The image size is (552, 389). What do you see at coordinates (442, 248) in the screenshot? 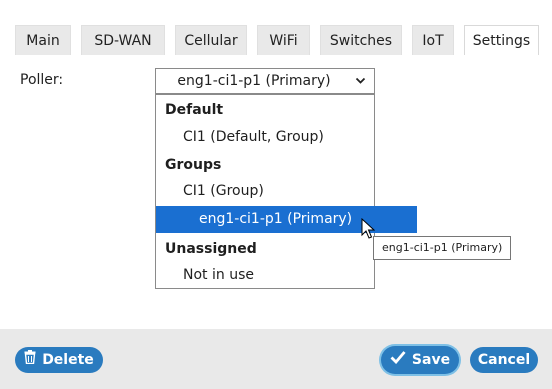
I see `option-tooltip: eng1-ci1-p1 (Primary)` at bounding box center [442, 248].